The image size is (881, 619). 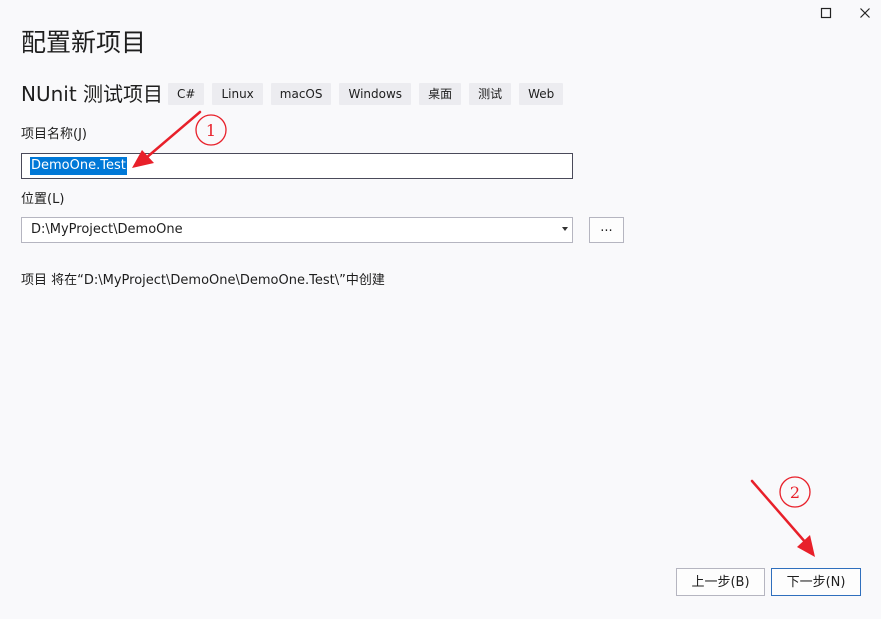 What do you see at coordinates (541, 94) in the screenshot?
I see `tag-web: Web` at bounding box center [541, 94].